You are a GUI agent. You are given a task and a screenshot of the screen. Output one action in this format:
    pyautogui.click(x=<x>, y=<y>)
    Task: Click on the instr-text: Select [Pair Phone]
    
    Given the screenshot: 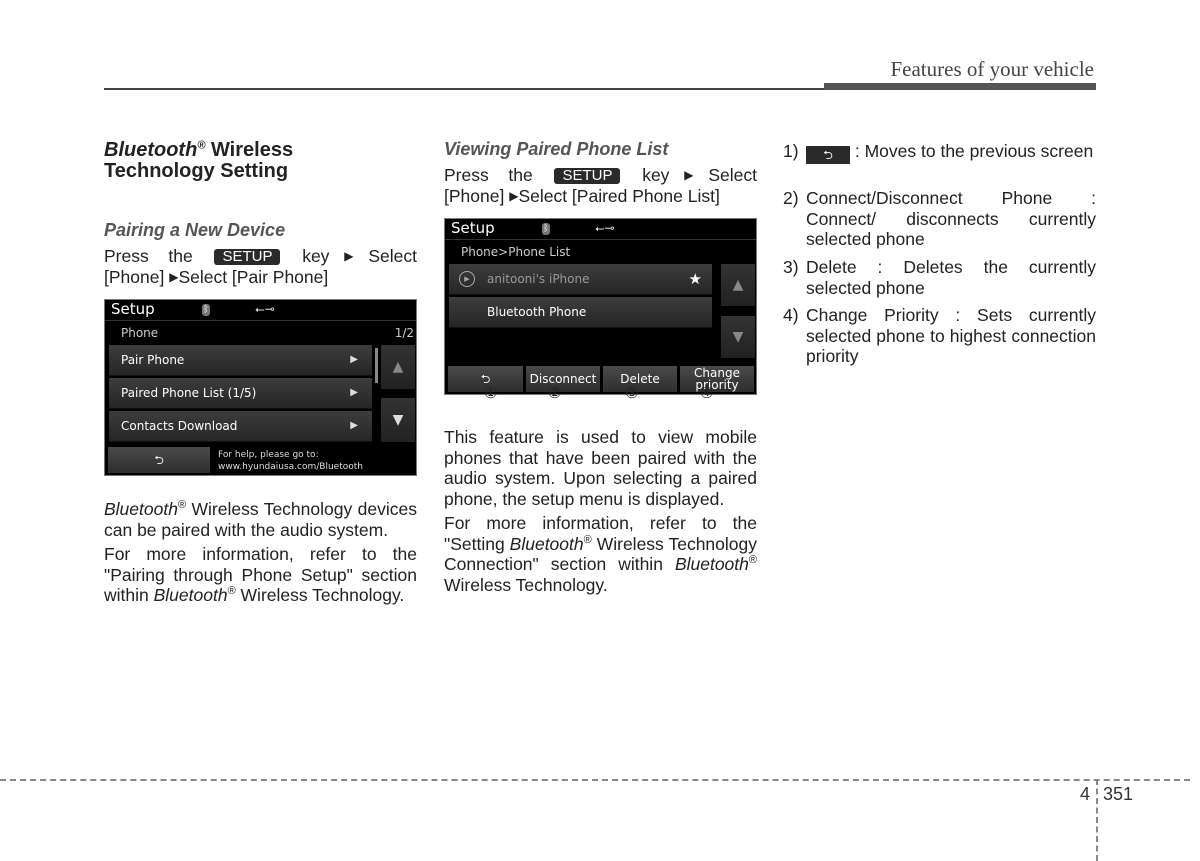 What is the action you would take?
    pyautogui.click(x=253, y=276)
    